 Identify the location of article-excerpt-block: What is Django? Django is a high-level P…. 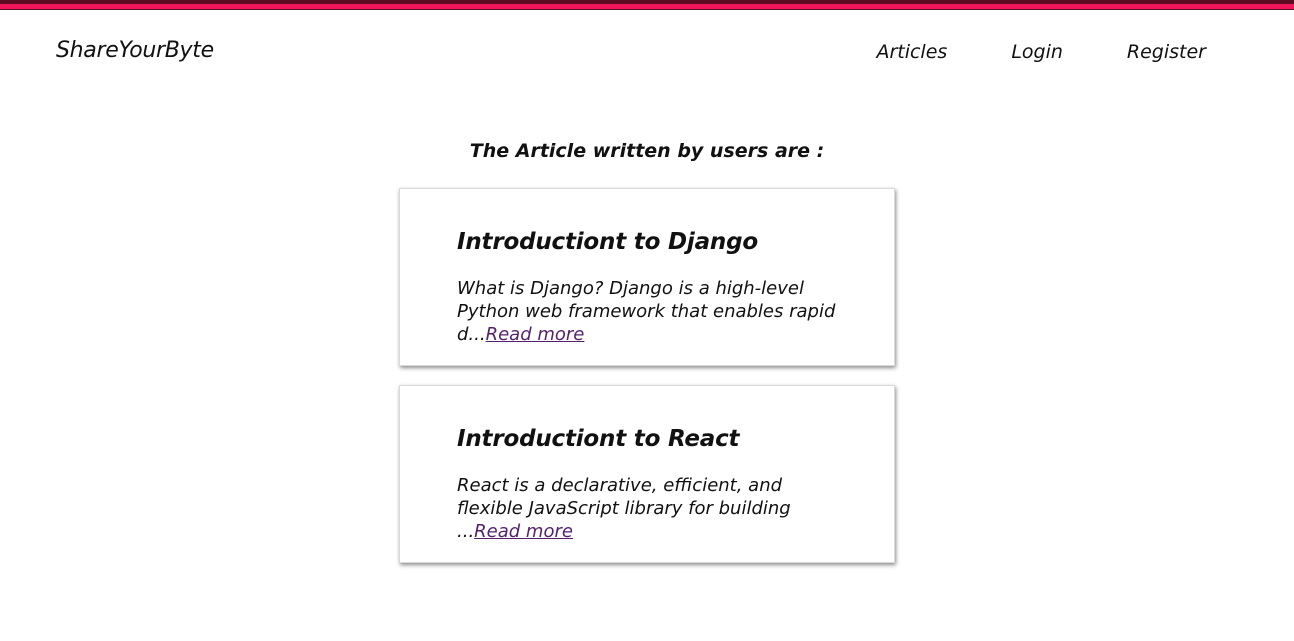
(646, 311).